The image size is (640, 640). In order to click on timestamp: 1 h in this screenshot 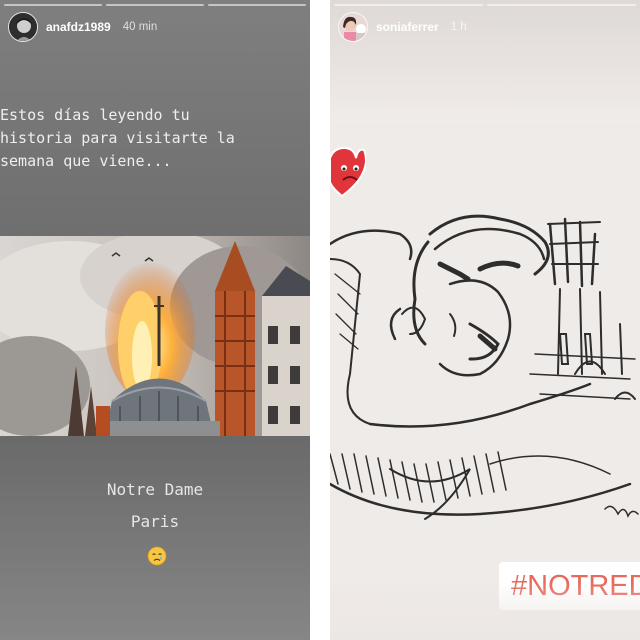, I will do `click(458, 27)`.